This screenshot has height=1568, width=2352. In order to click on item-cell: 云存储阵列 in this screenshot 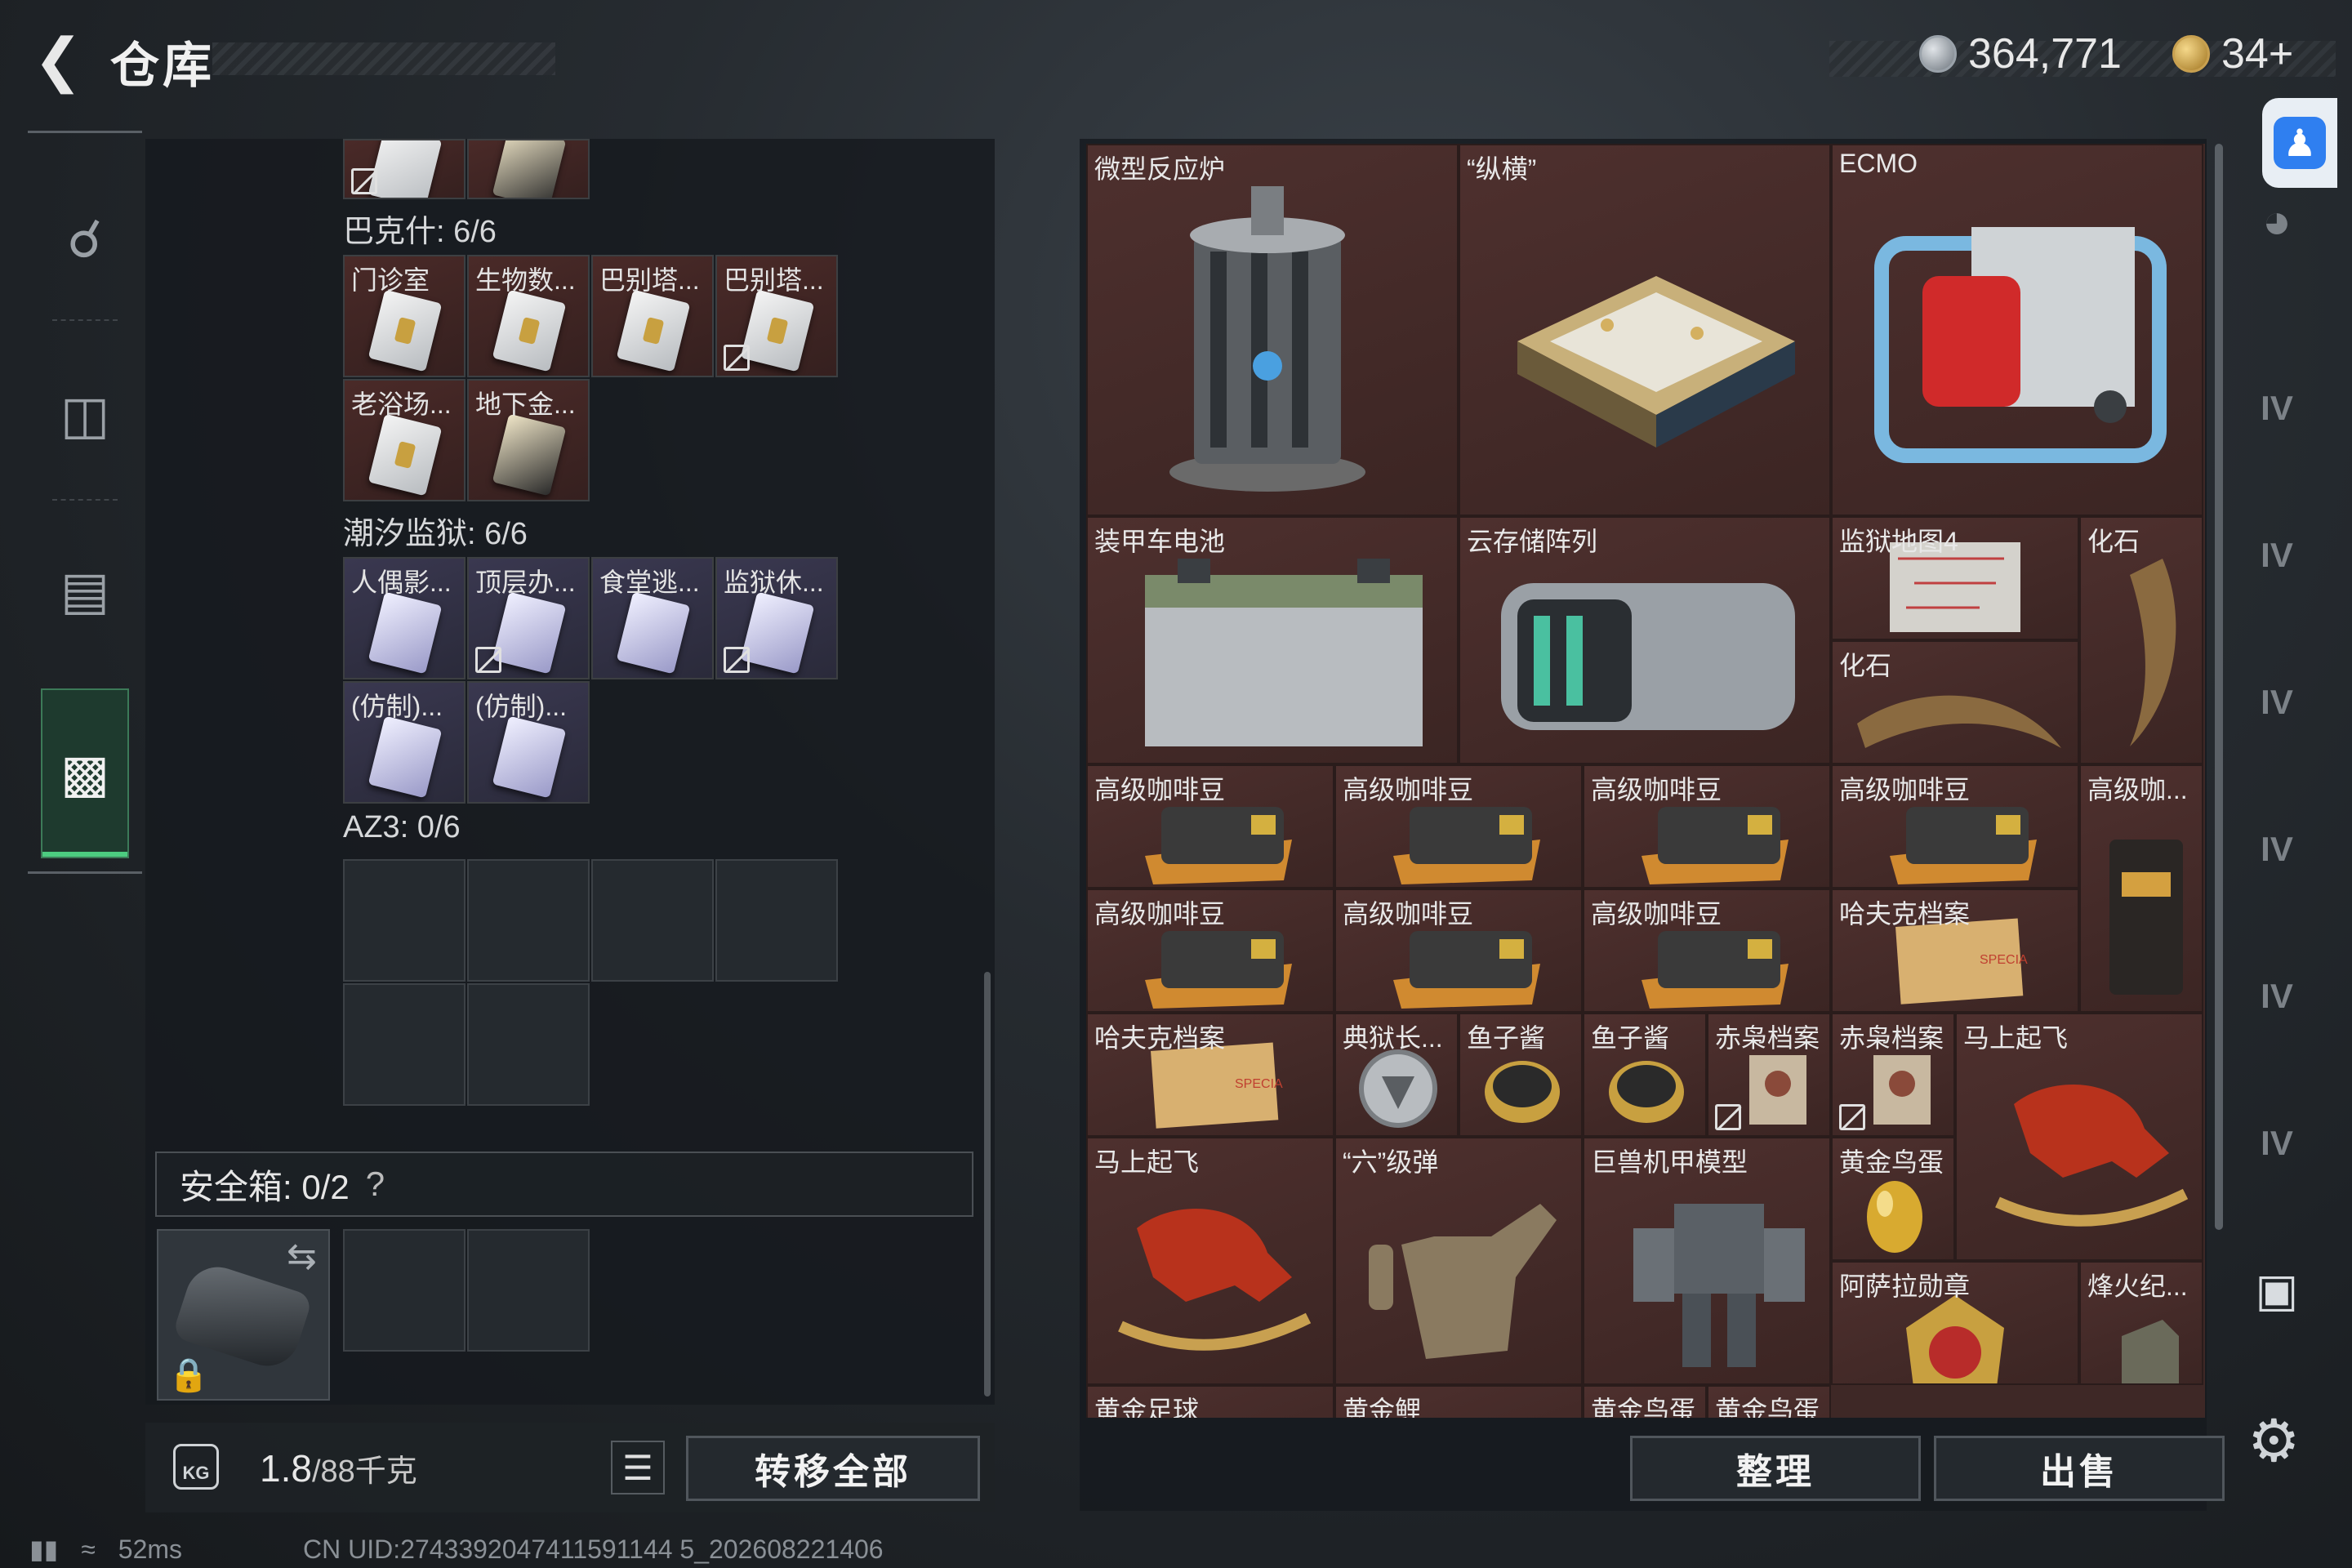, I will do `click(1645, 640)`.